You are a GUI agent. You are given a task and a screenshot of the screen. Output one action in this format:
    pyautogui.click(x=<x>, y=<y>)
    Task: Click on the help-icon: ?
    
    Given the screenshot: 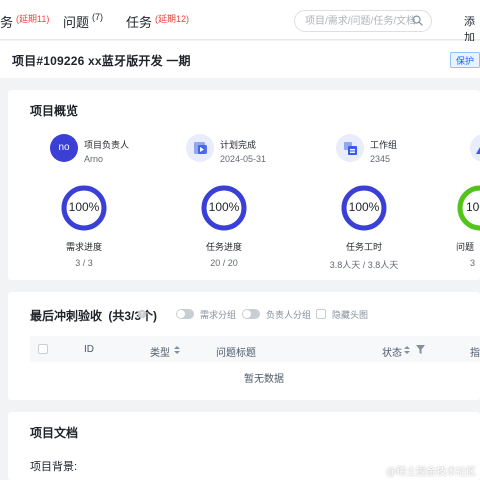 What is the action you would take?
    pyautogui.click(x=142, y=314)
    